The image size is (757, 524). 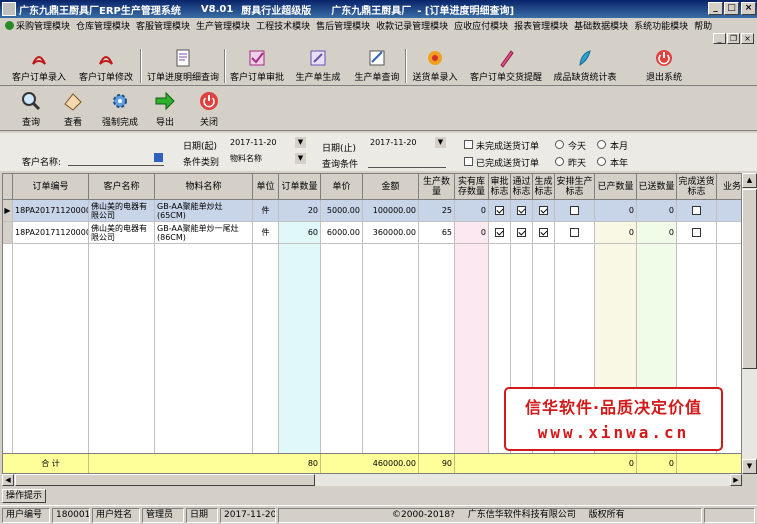 What do you see at coordinates (342, 187) in the screenshot?
I see `col-header-price: 单价` at bounding box center [342, 187].